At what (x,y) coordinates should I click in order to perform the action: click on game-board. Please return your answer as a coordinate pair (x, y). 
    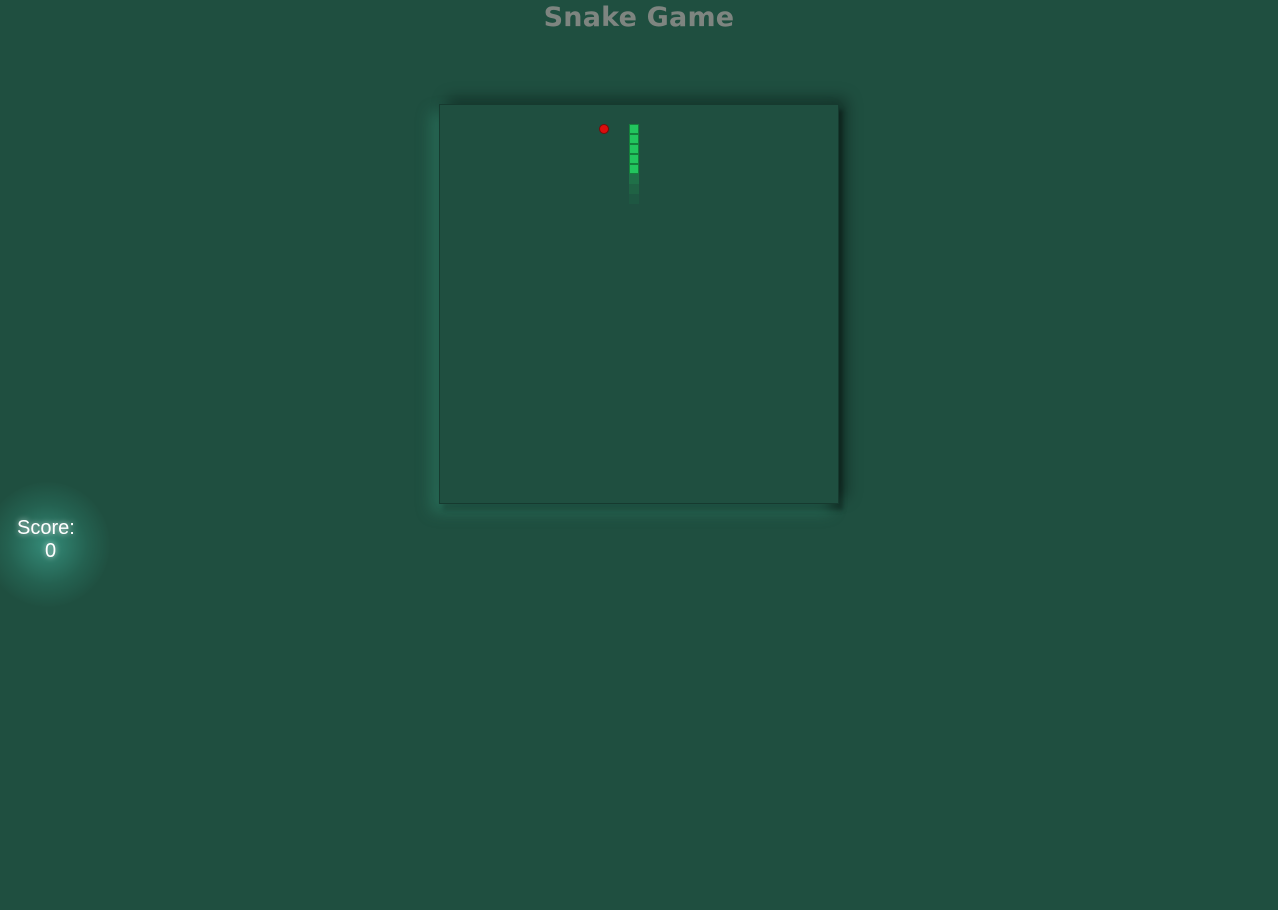
    Looking at the image, I should click on (639, 304).